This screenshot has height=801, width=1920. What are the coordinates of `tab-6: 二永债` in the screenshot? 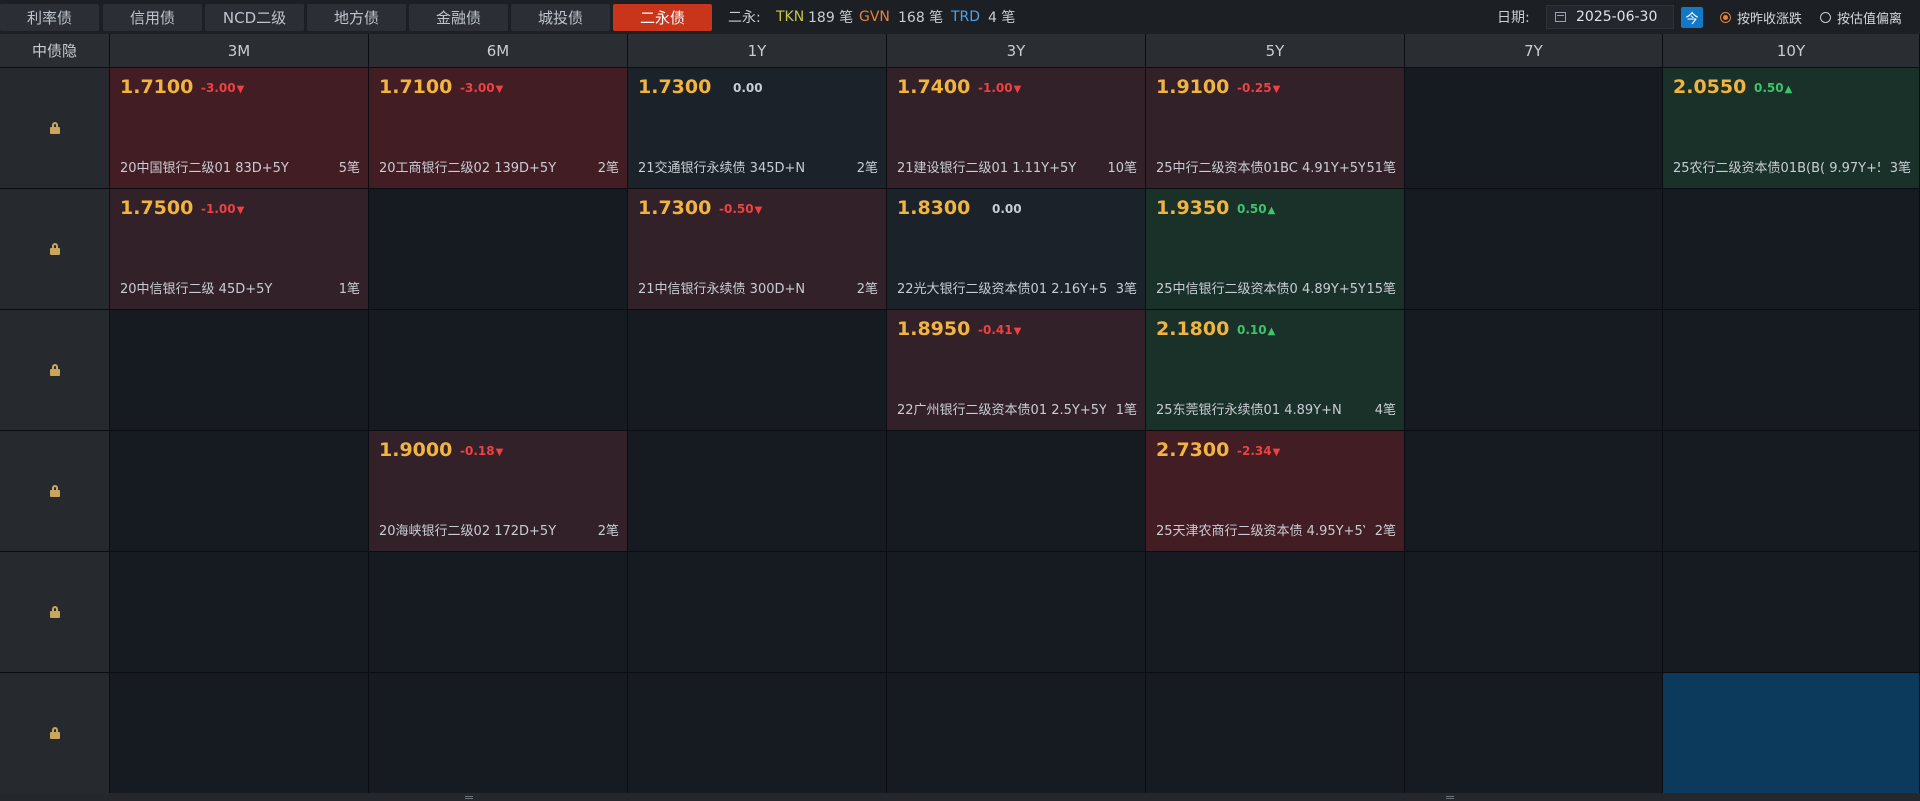 It's located at (662, 17).